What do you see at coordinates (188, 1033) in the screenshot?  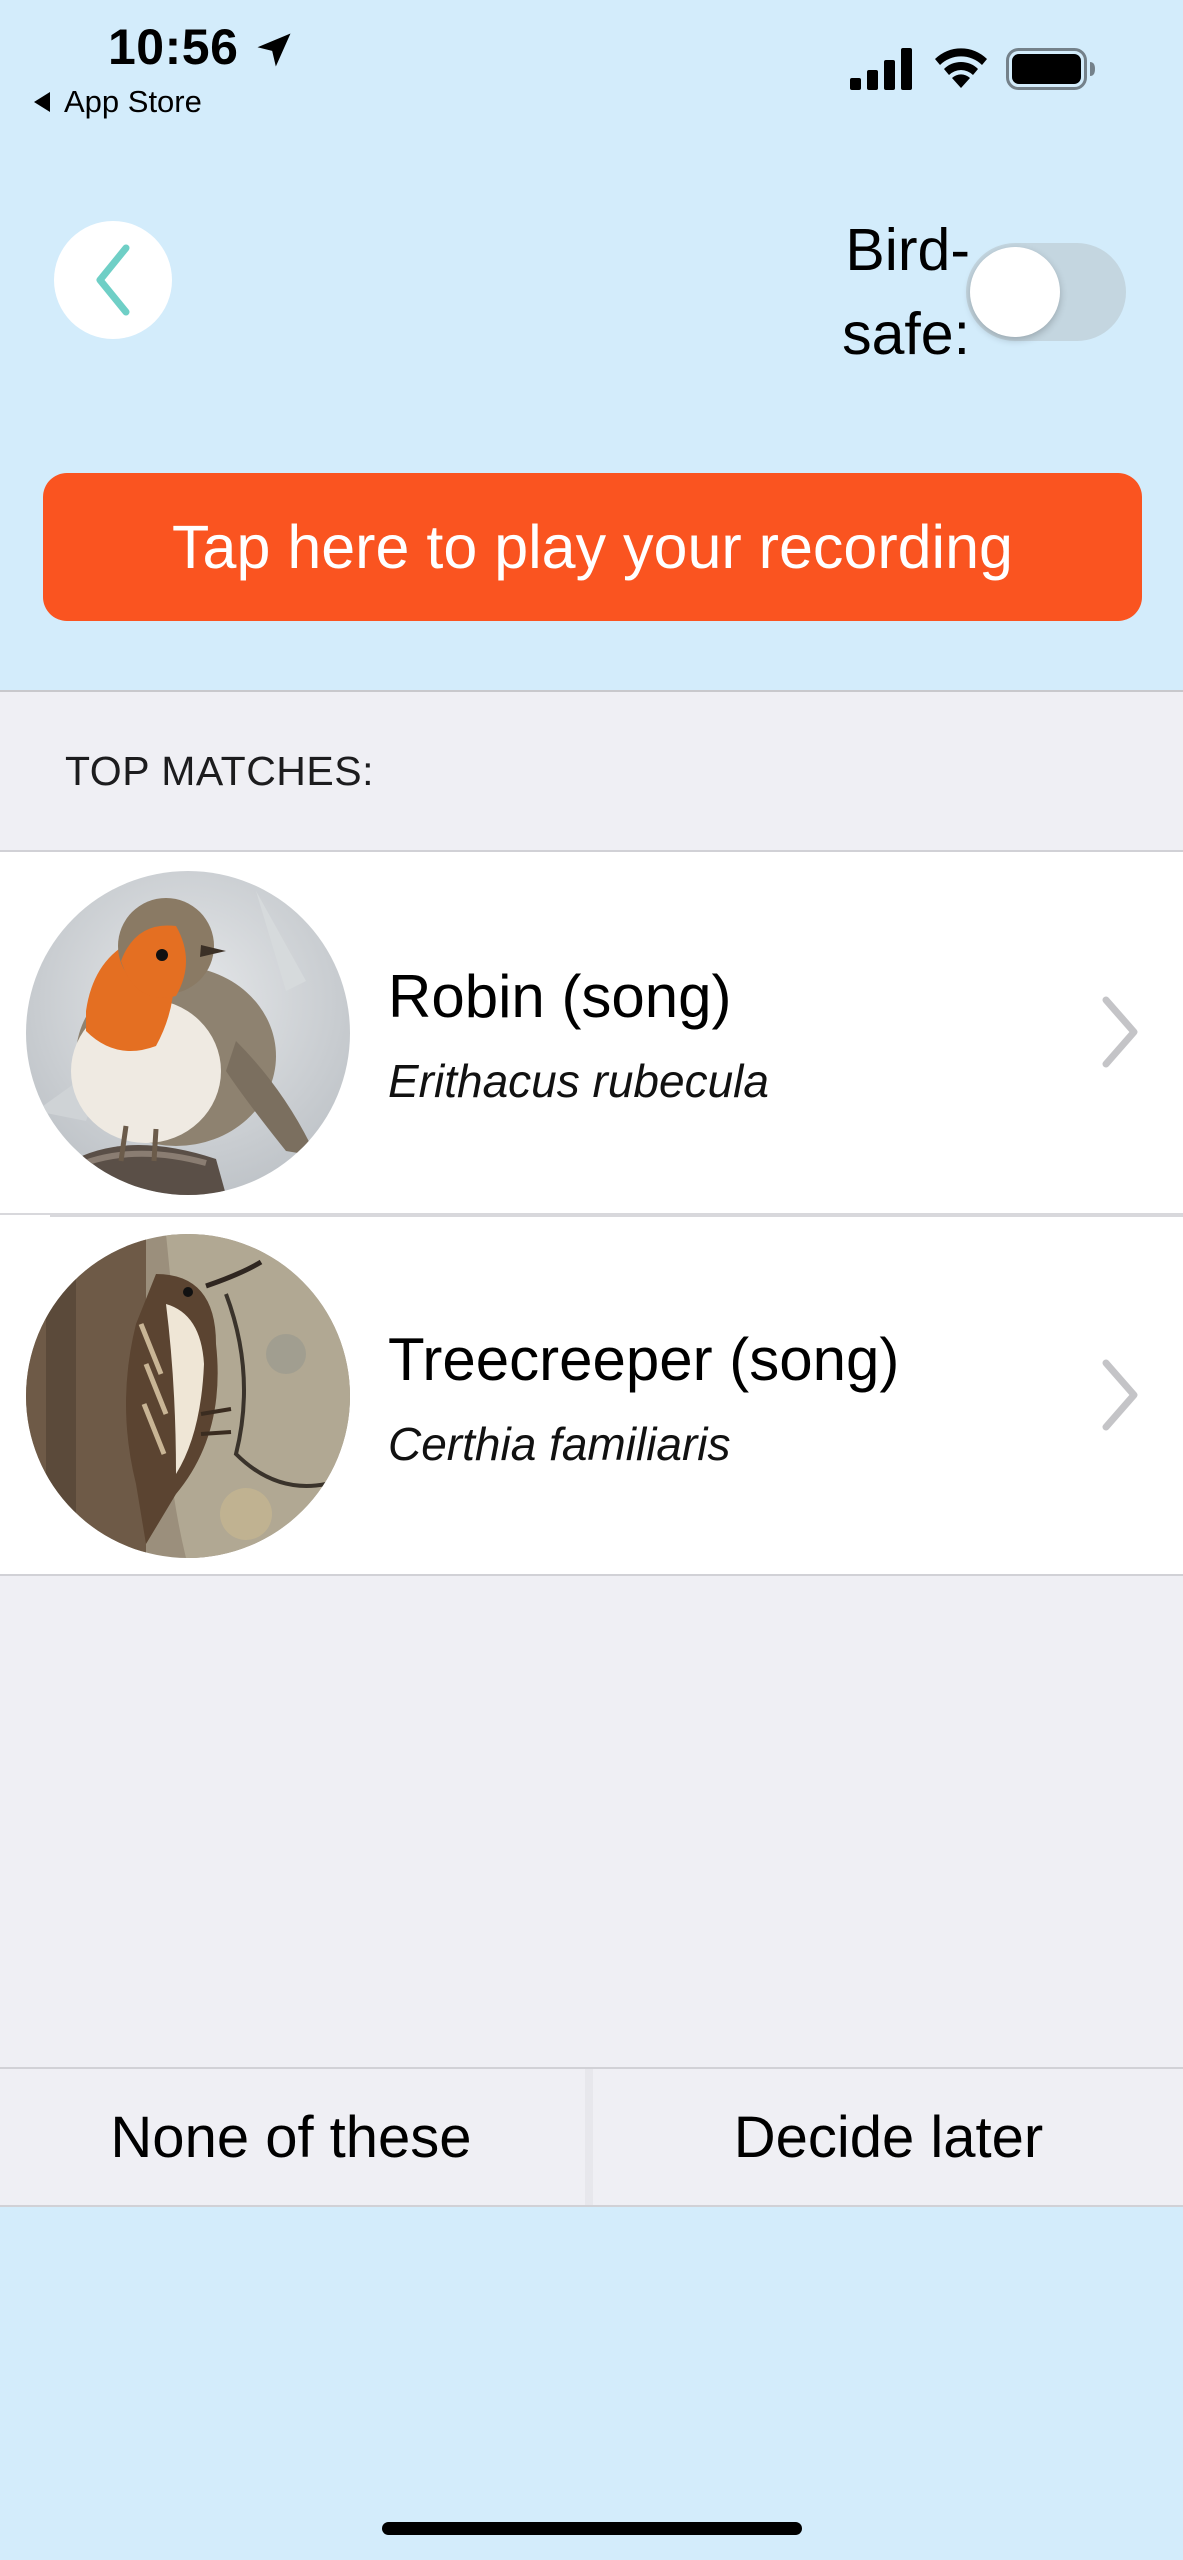 I see `robin-photo` at bounding box center [188, 1033].